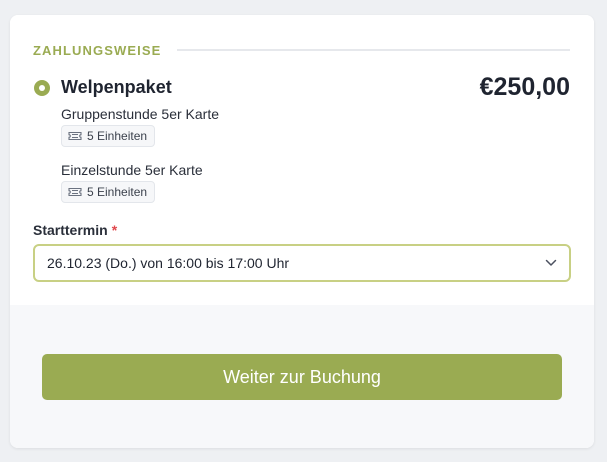 This screenshot has height=462, width=607. What do you see at coordinates (140, 114) in the screenshot?
I see `package-item-name: Gruppenstunde 5er Karte` at bounding box center [140, 114].